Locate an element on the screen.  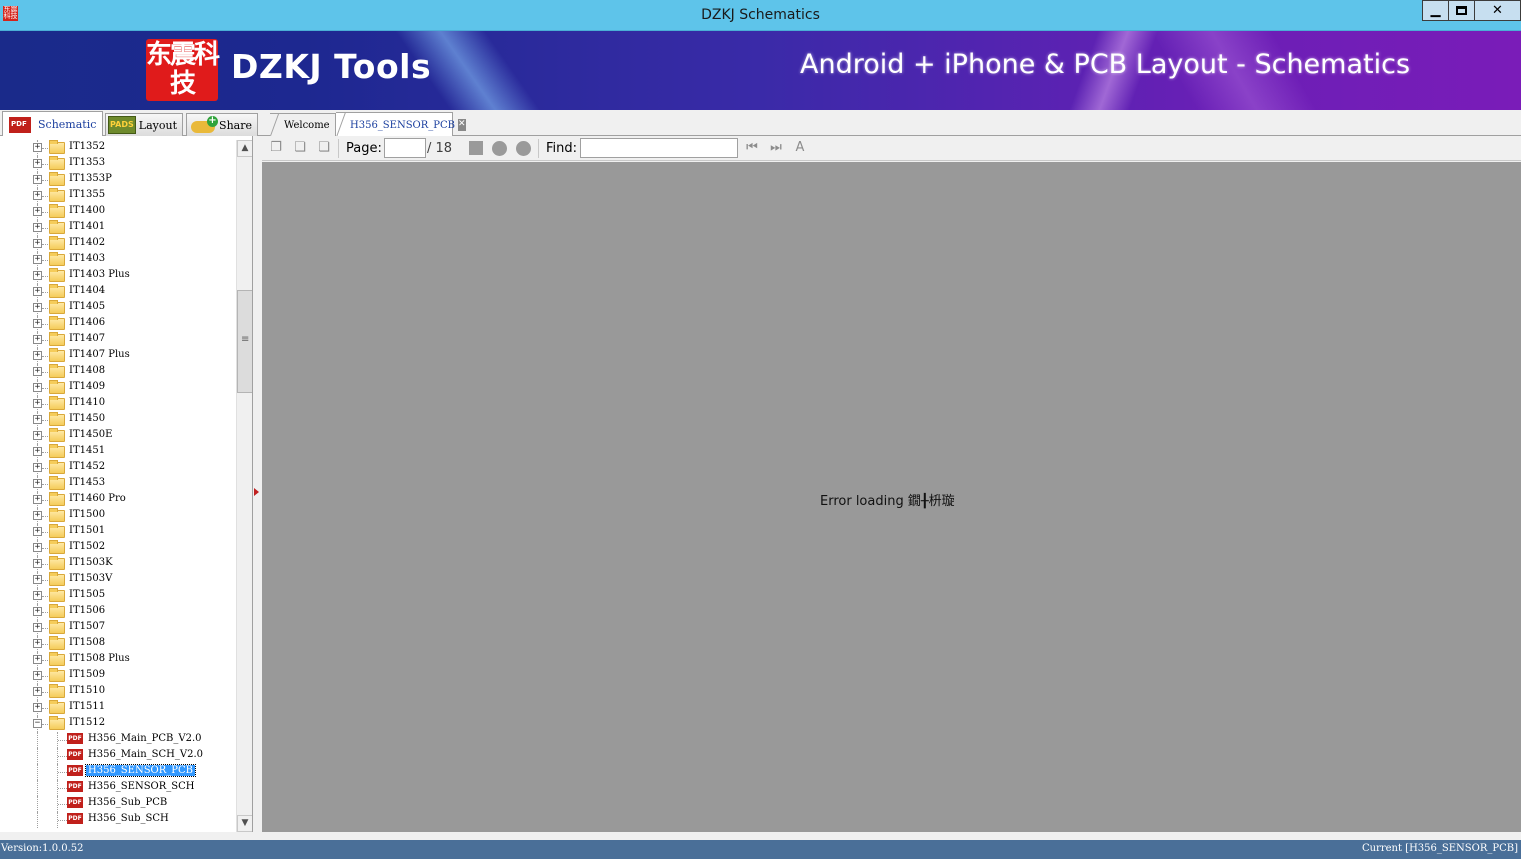
stop-icon is located at coordinates (476, 148).